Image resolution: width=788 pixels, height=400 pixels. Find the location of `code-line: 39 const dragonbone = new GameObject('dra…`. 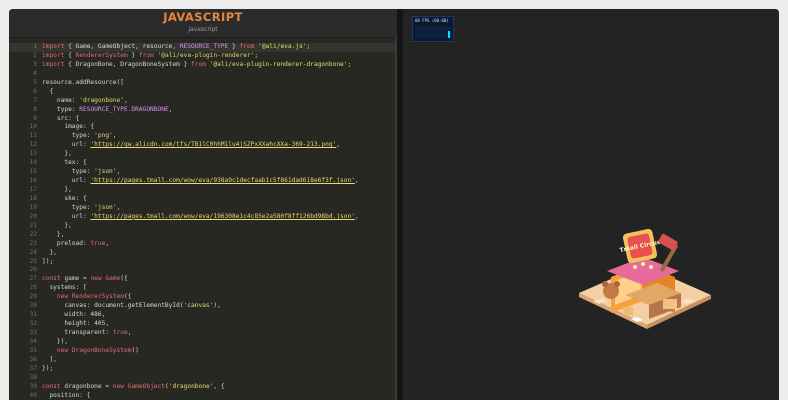

code-line: 39 const dragonbone = new GameObject('dra… is located at coordinates (203, 387).